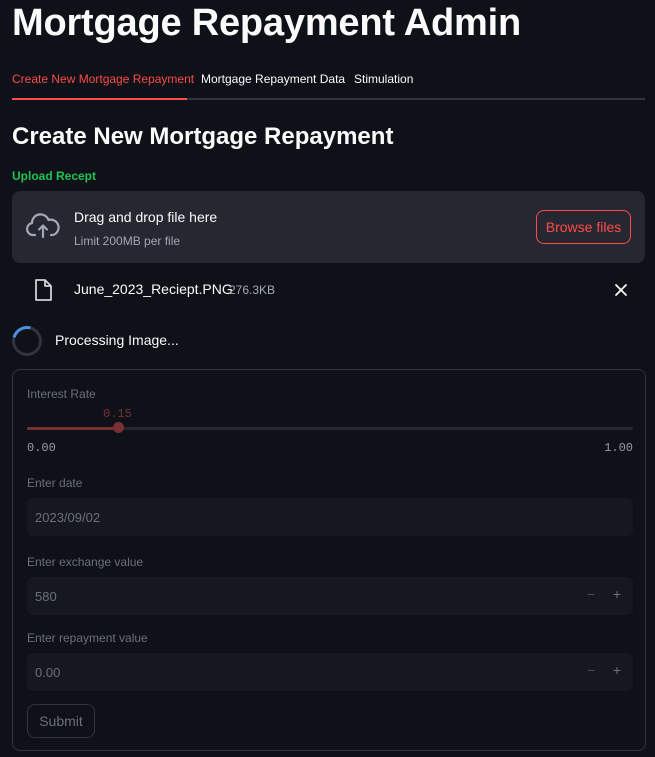 The height and width of the screenshot is (757, 655). What do you see at coordinates (617, 670) in the screenshot?
I see `repayment-increment-button: +` at bounding box center [617, 670].